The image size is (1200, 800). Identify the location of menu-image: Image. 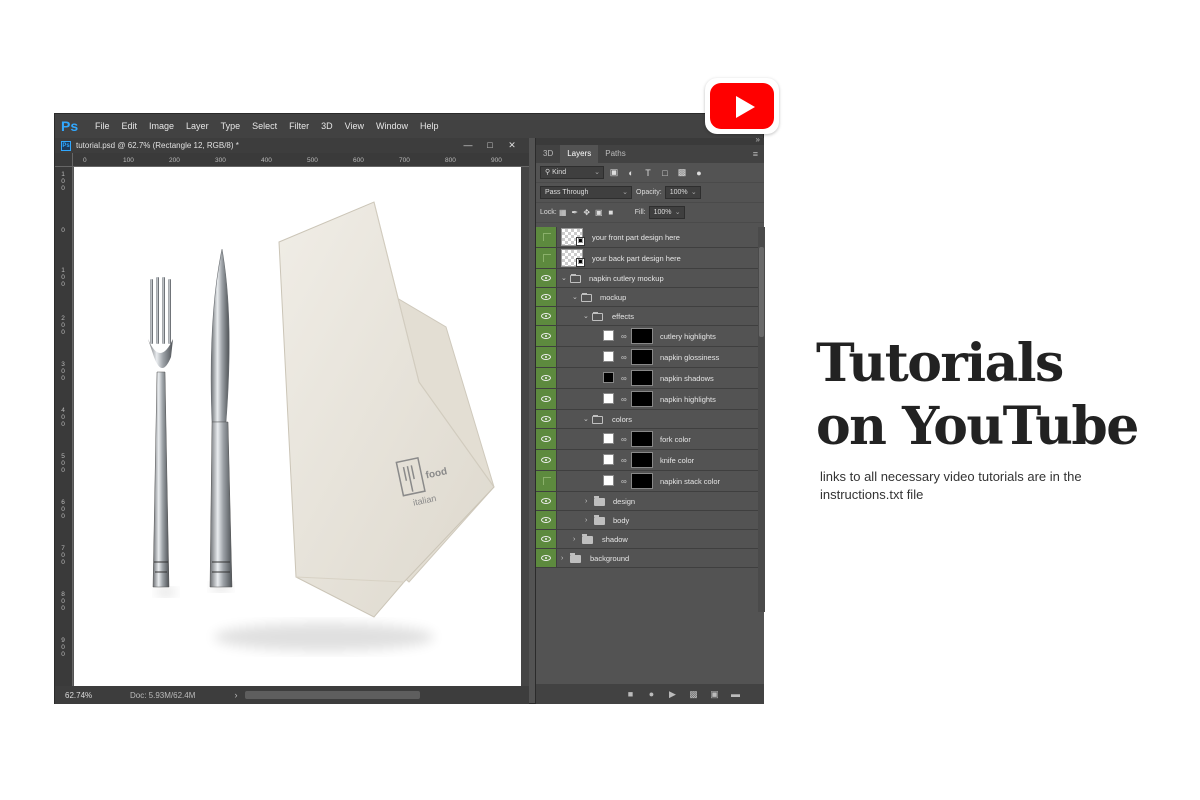
(161, 126).